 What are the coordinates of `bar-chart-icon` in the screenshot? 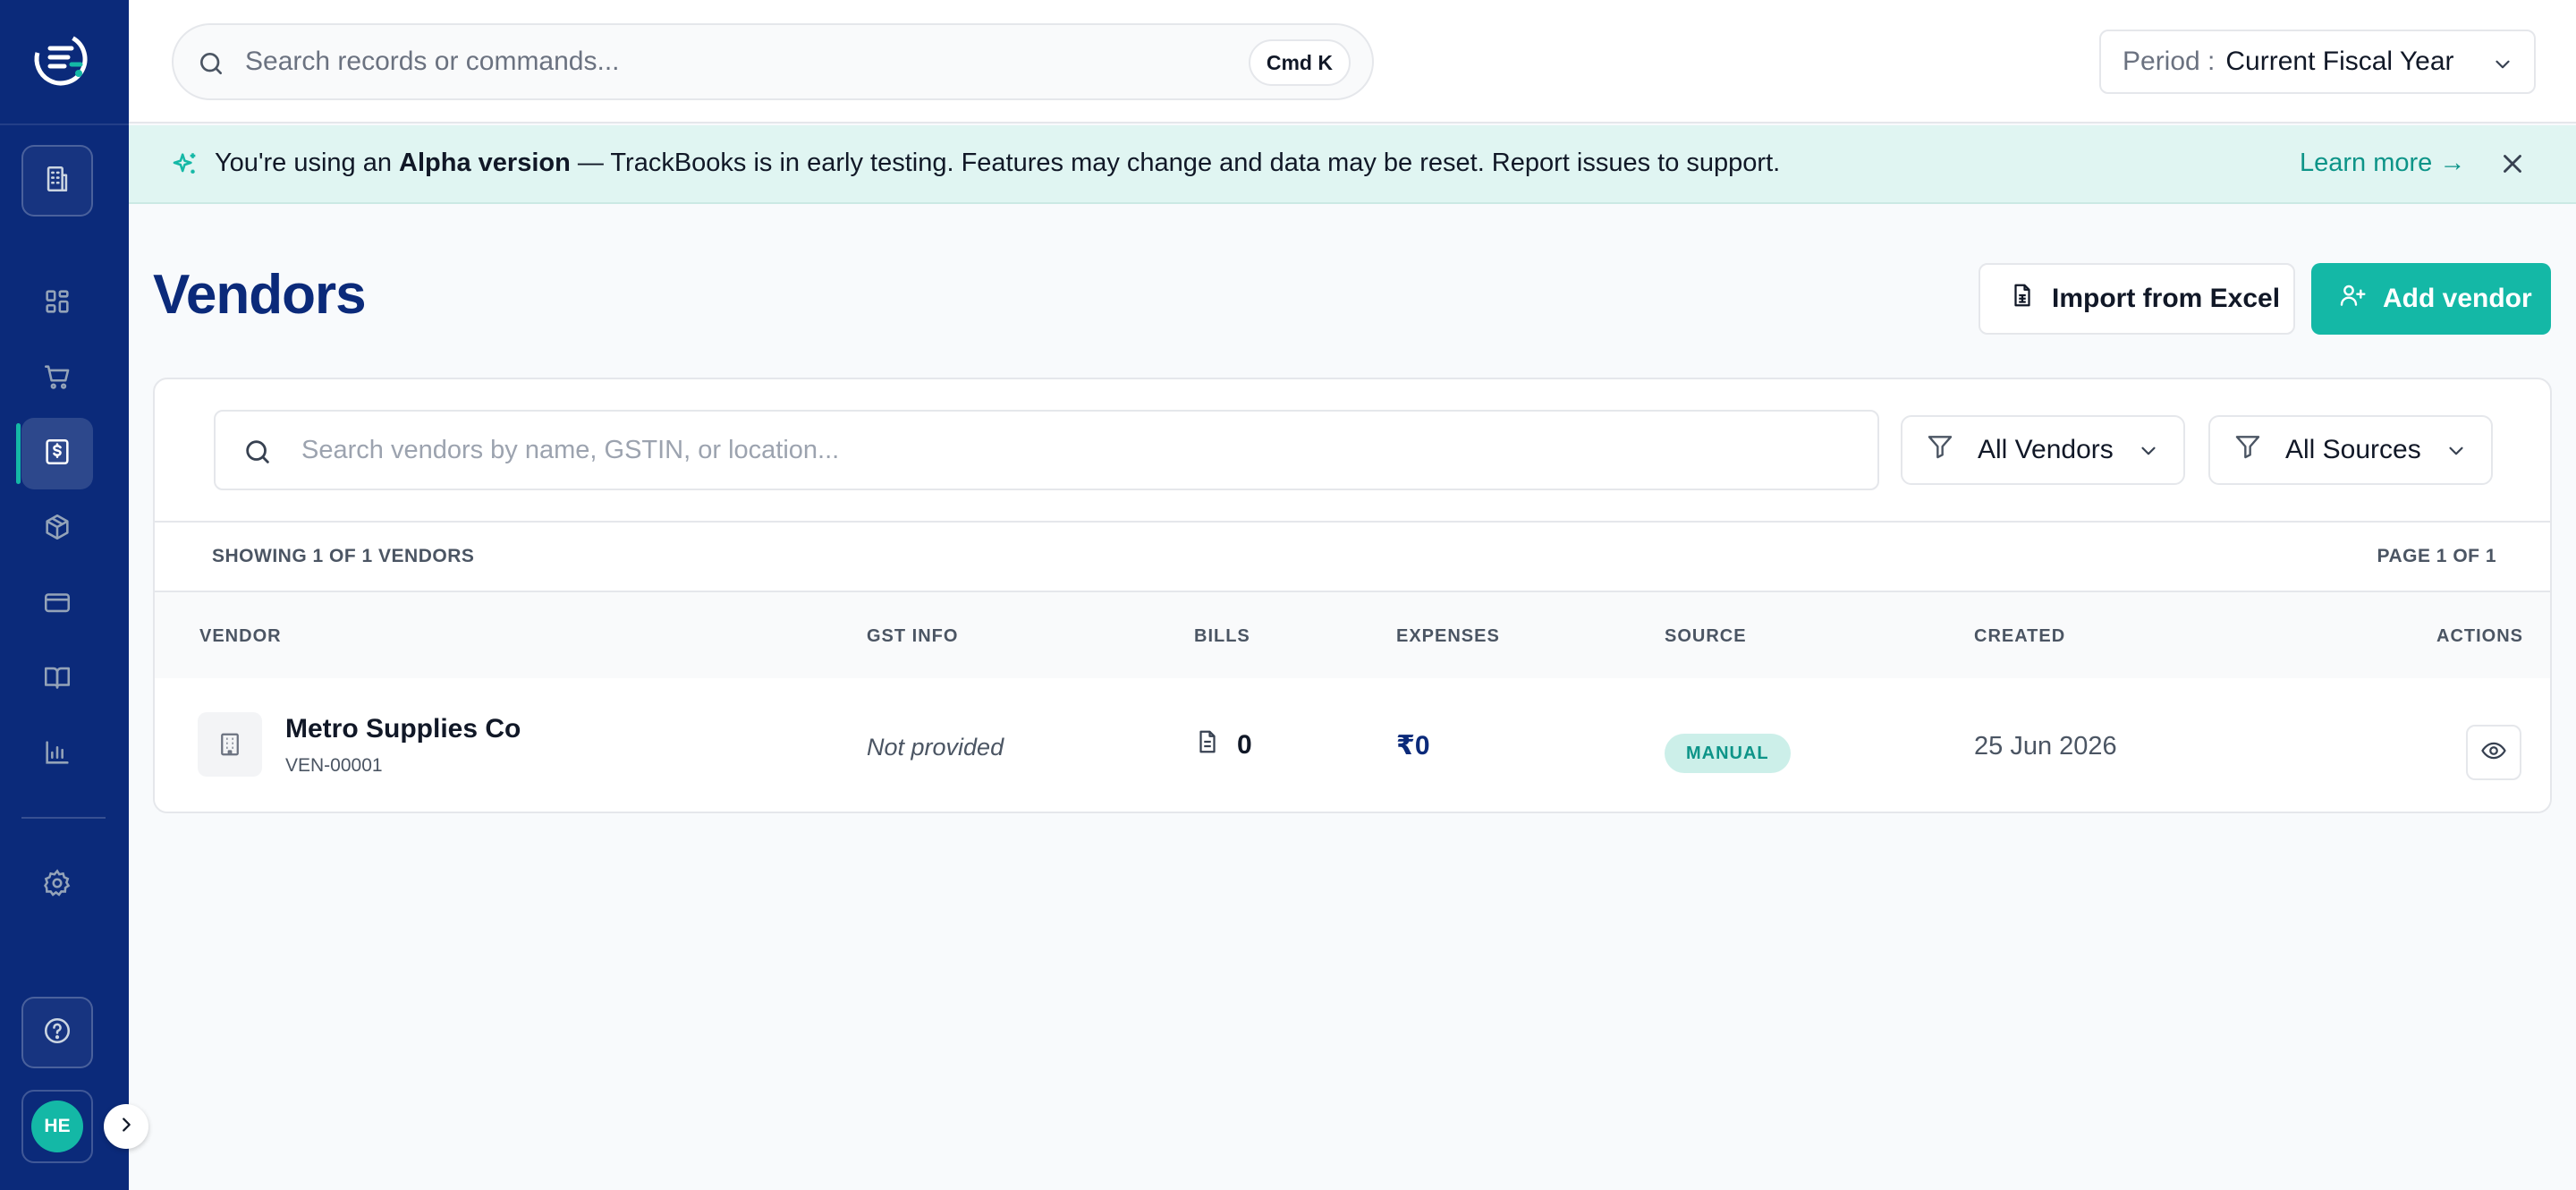 It's located at (57, 754).